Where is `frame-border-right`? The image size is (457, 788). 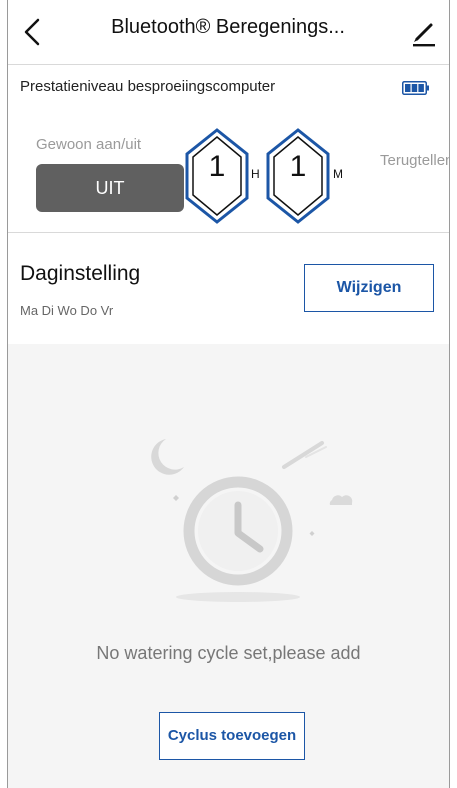 frame-border-right is located at coordinates (449, 394).